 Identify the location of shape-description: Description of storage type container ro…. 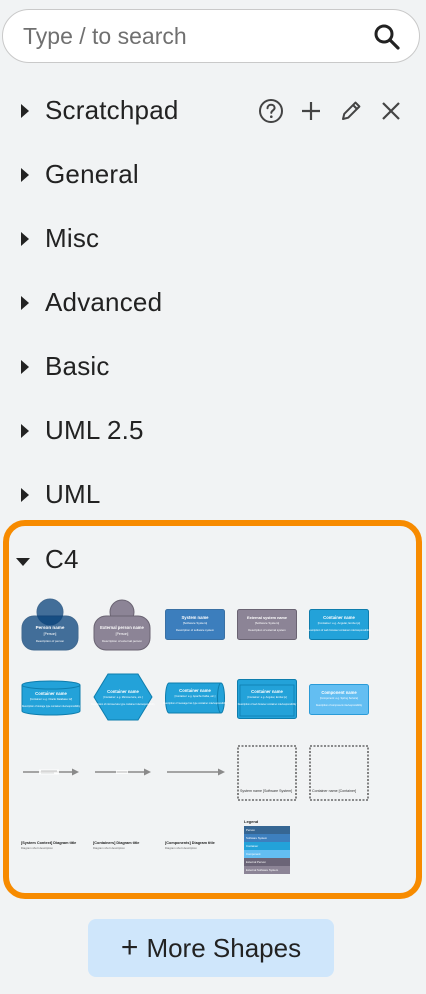
(51, 706).